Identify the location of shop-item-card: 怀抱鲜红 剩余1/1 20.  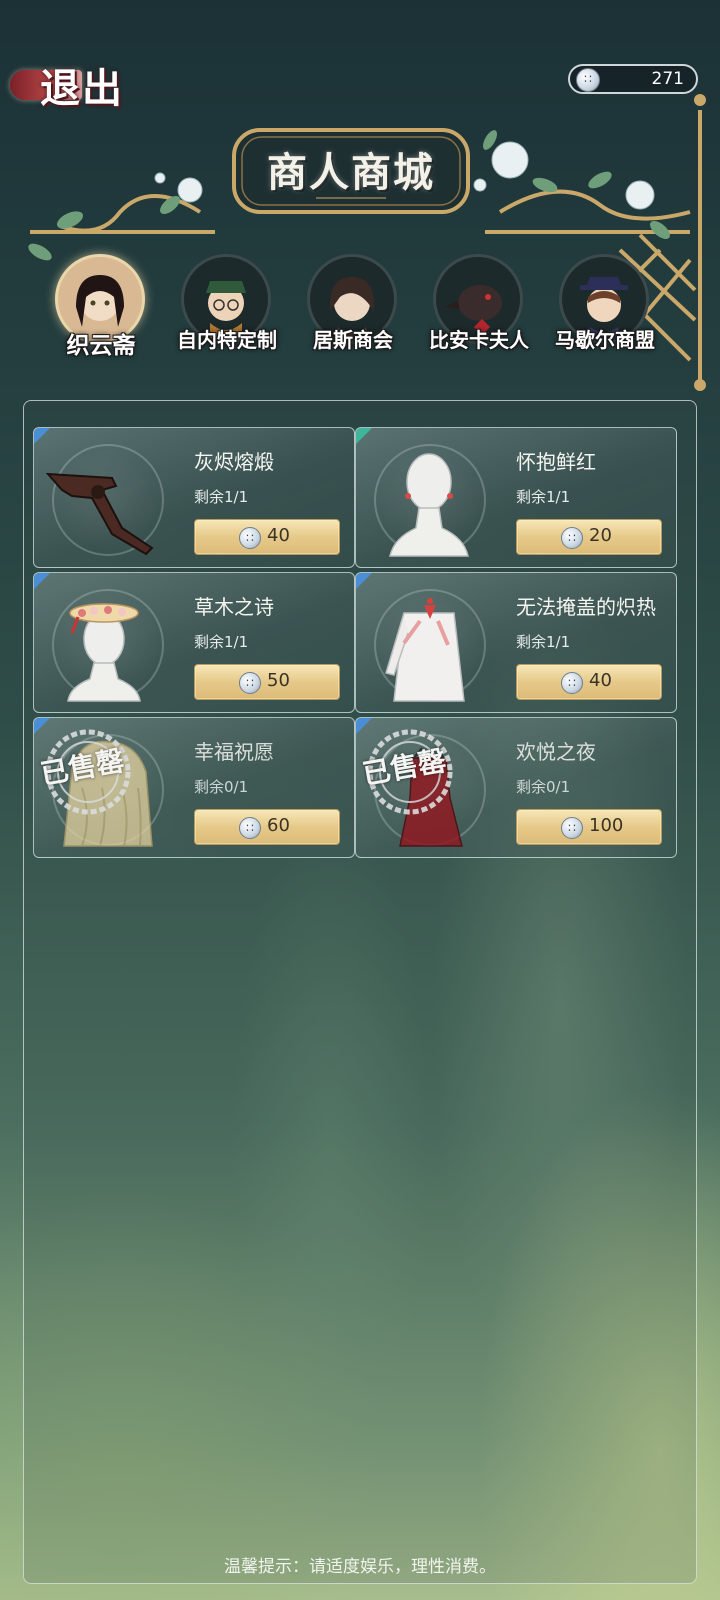
(516, 497).